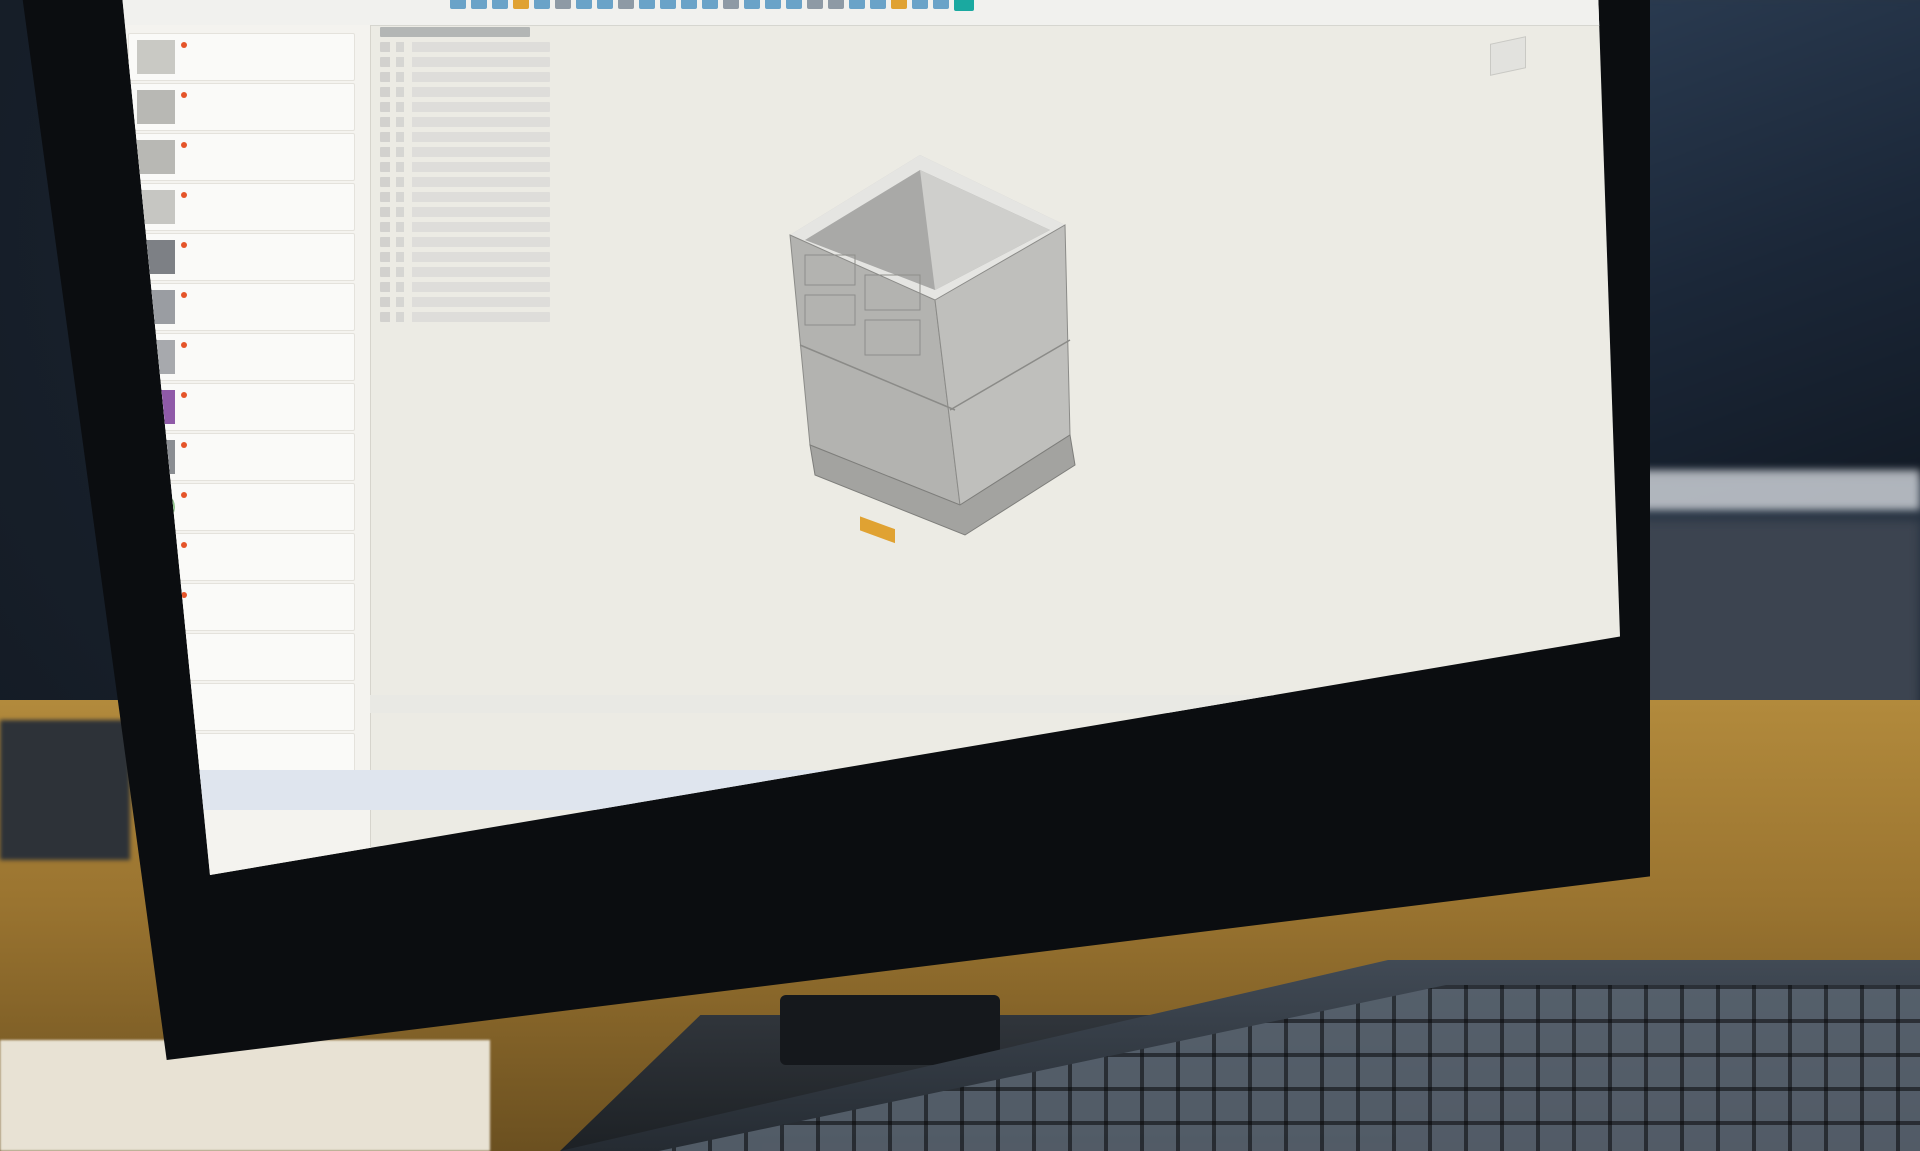 The image size is (1920, 1151). Describe the element at coordinates (479, 4) in the screenshot. I see `extrude-icon` at that location.